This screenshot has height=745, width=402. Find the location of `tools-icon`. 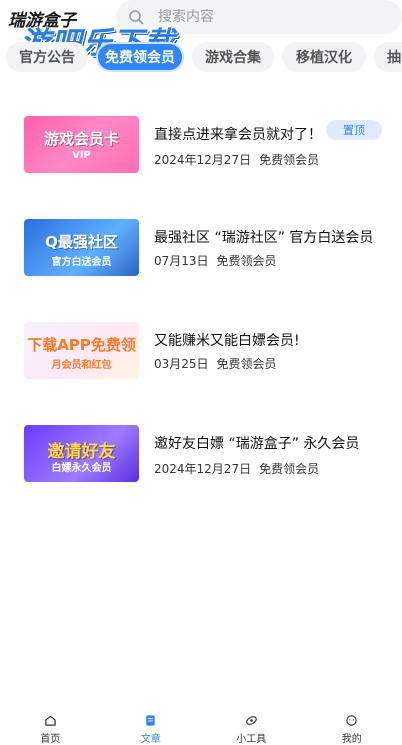

tools-icon is located at coordinates (251, 720).